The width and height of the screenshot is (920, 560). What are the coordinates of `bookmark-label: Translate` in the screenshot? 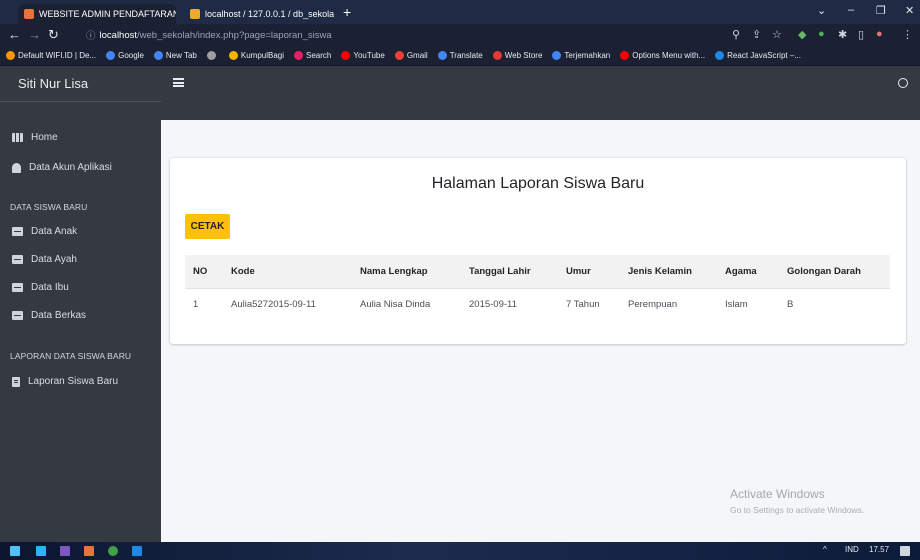 It's located at (466, 55).